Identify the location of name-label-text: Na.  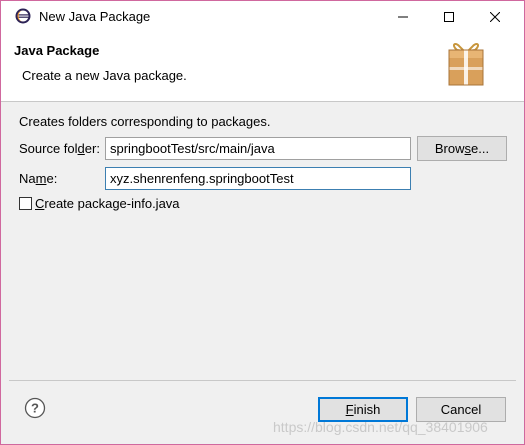
(27, 178).